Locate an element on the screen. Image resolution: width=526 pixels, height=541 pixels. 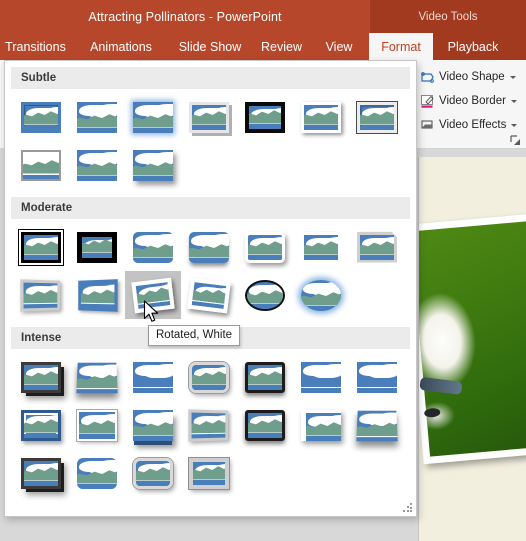
button-label: Video Shape is located at coordinates (472, 77).